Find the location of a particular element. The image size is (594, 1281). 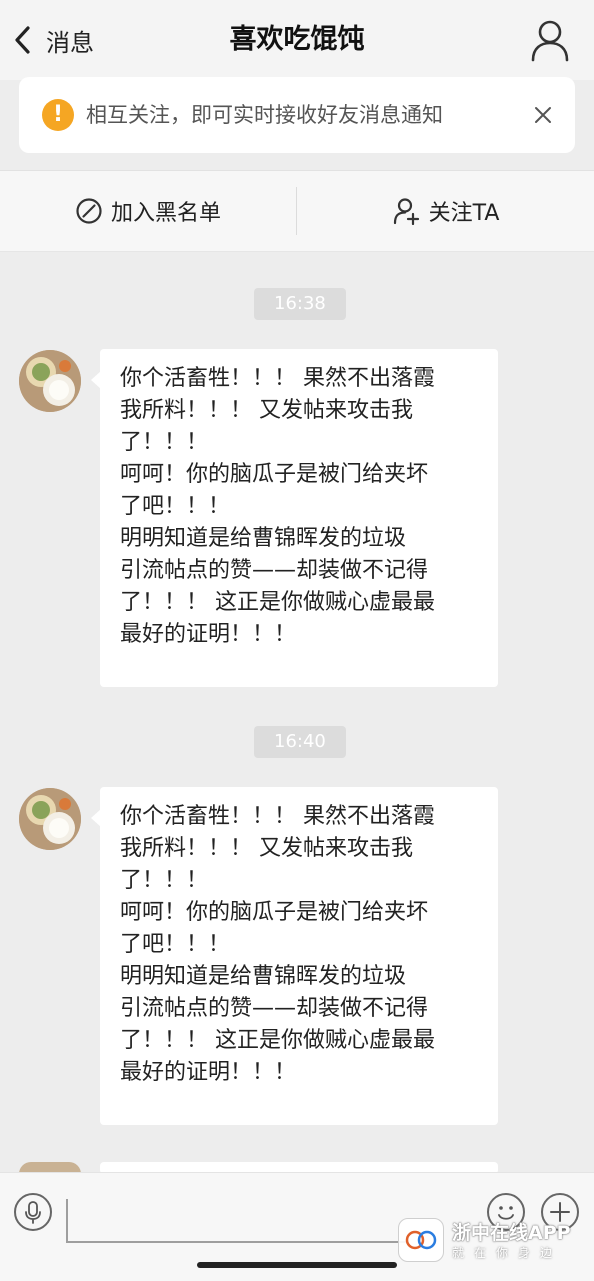

watermark-name: 浙中在线APP is located at coordinates (511, 1233).